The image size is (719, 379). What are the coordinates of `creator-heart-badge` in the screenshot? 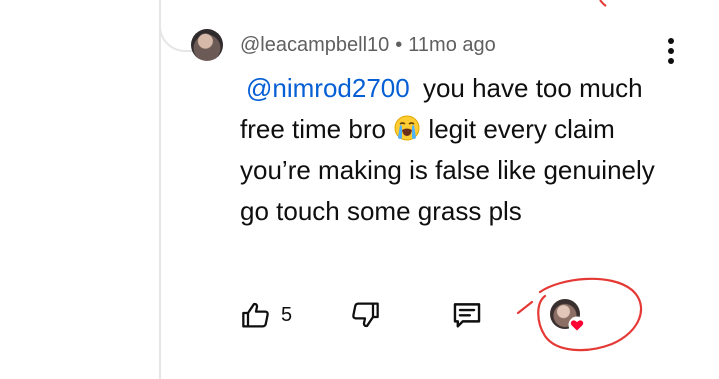 It's located at (568, 316).